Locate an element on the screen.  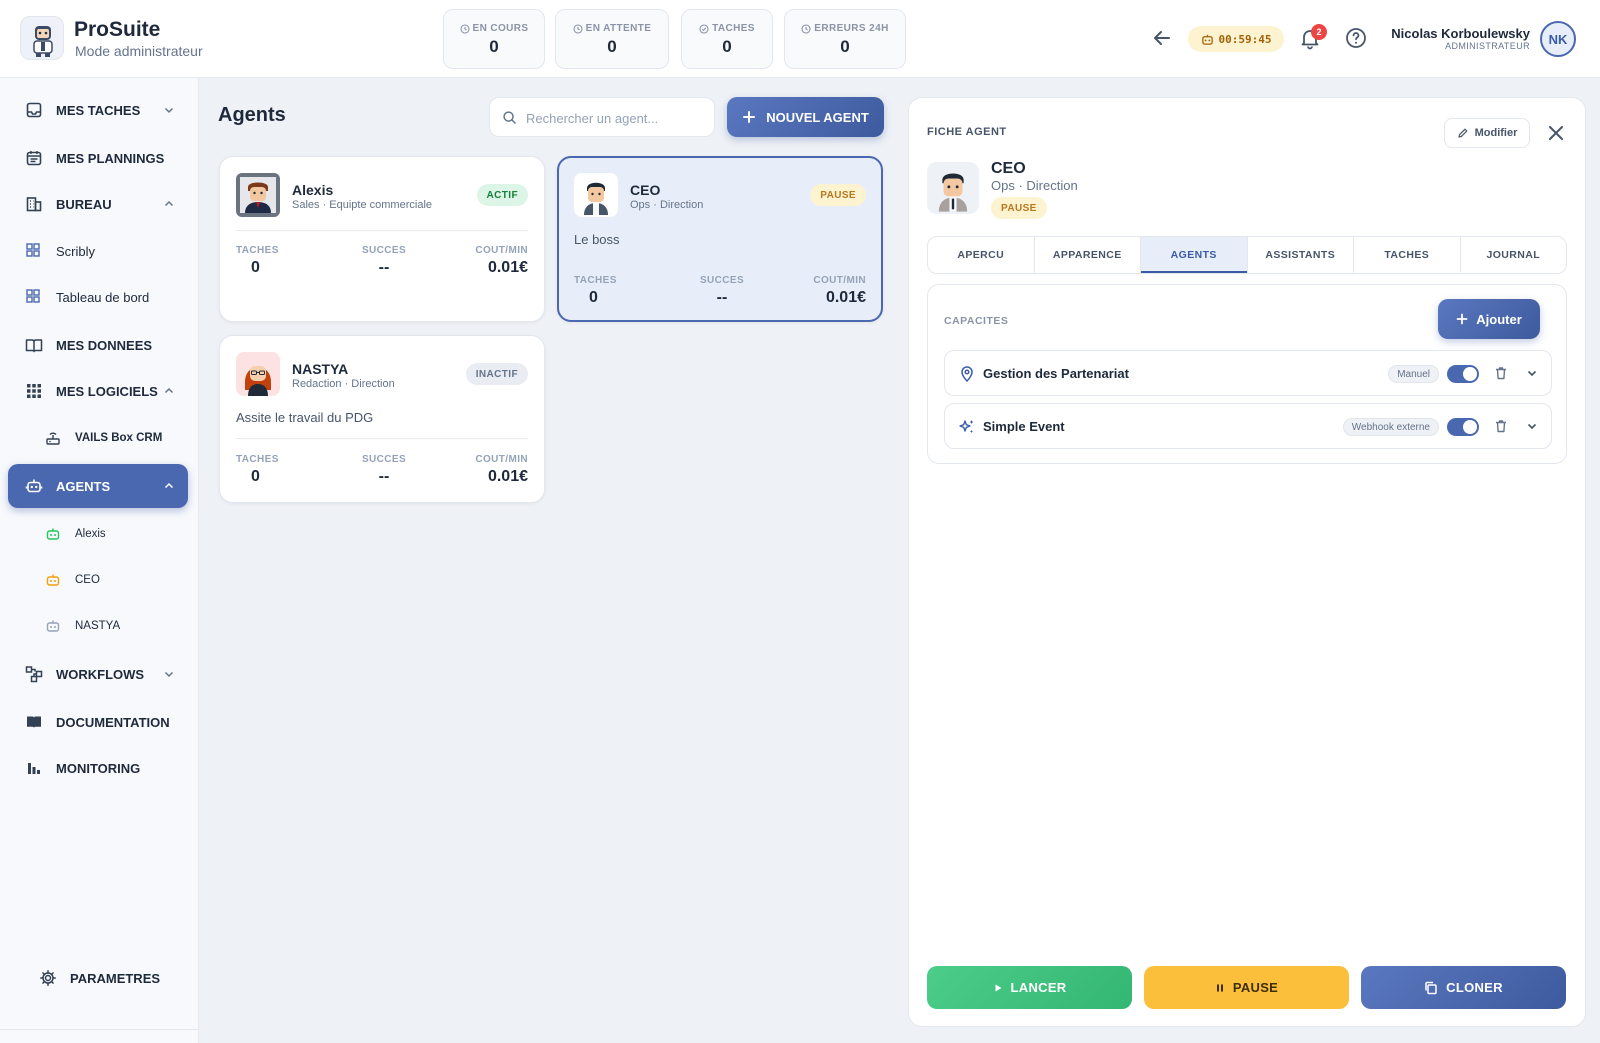
chevron-up-icon is located at coordinates (169, 391).